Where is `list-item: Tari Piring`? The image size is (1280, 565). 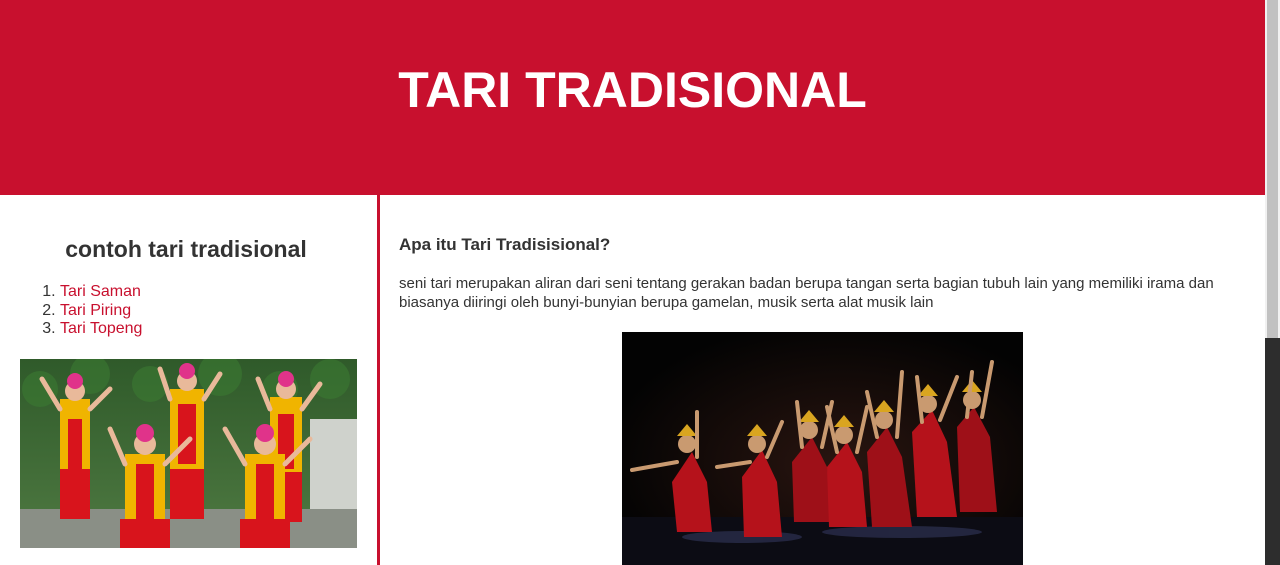
list-item: Tari Piring is located at coordinates (101, 311).